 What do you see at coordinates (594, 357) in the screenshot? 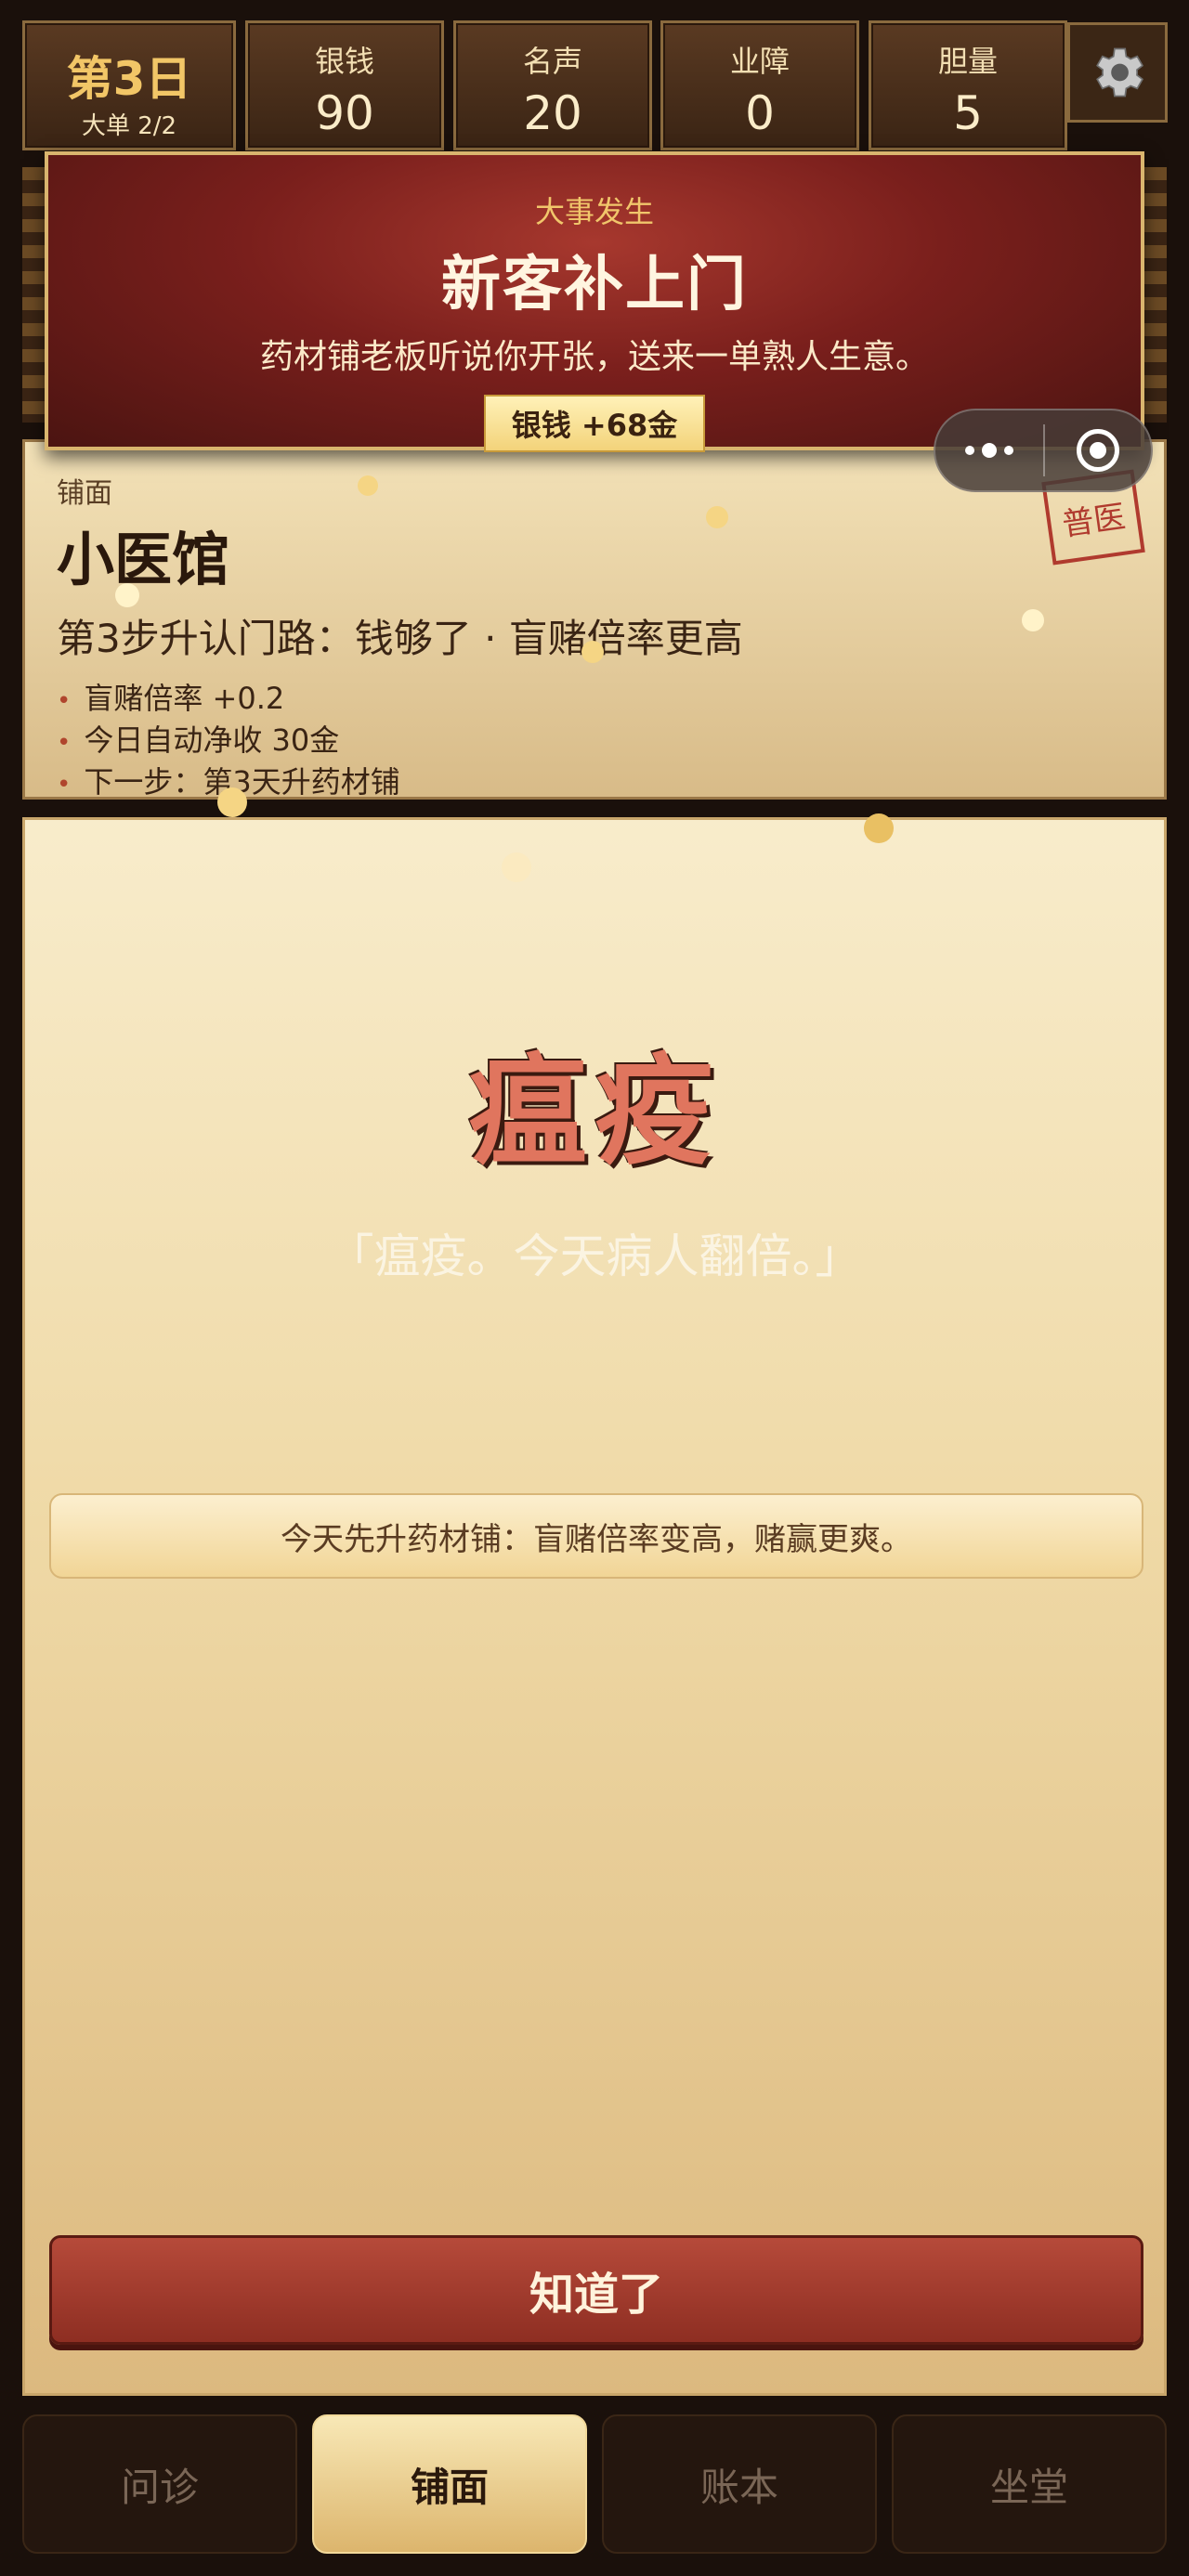
I see `event-description: 药材铺老板听说你开张，送来一单熟人生意。` at bounding box center [594, 357].